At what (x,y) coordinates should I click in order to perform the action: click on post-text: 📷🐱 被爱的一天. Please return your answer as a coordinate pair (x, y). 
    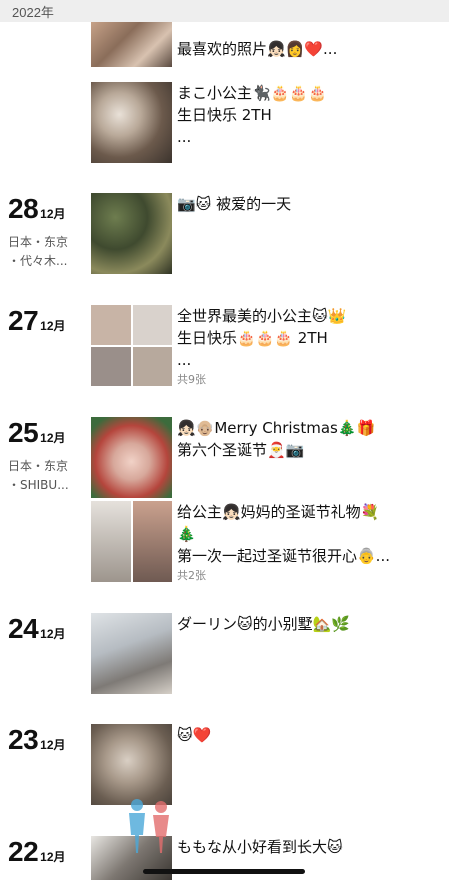
    Looking at the image, I should click on (234, 204).